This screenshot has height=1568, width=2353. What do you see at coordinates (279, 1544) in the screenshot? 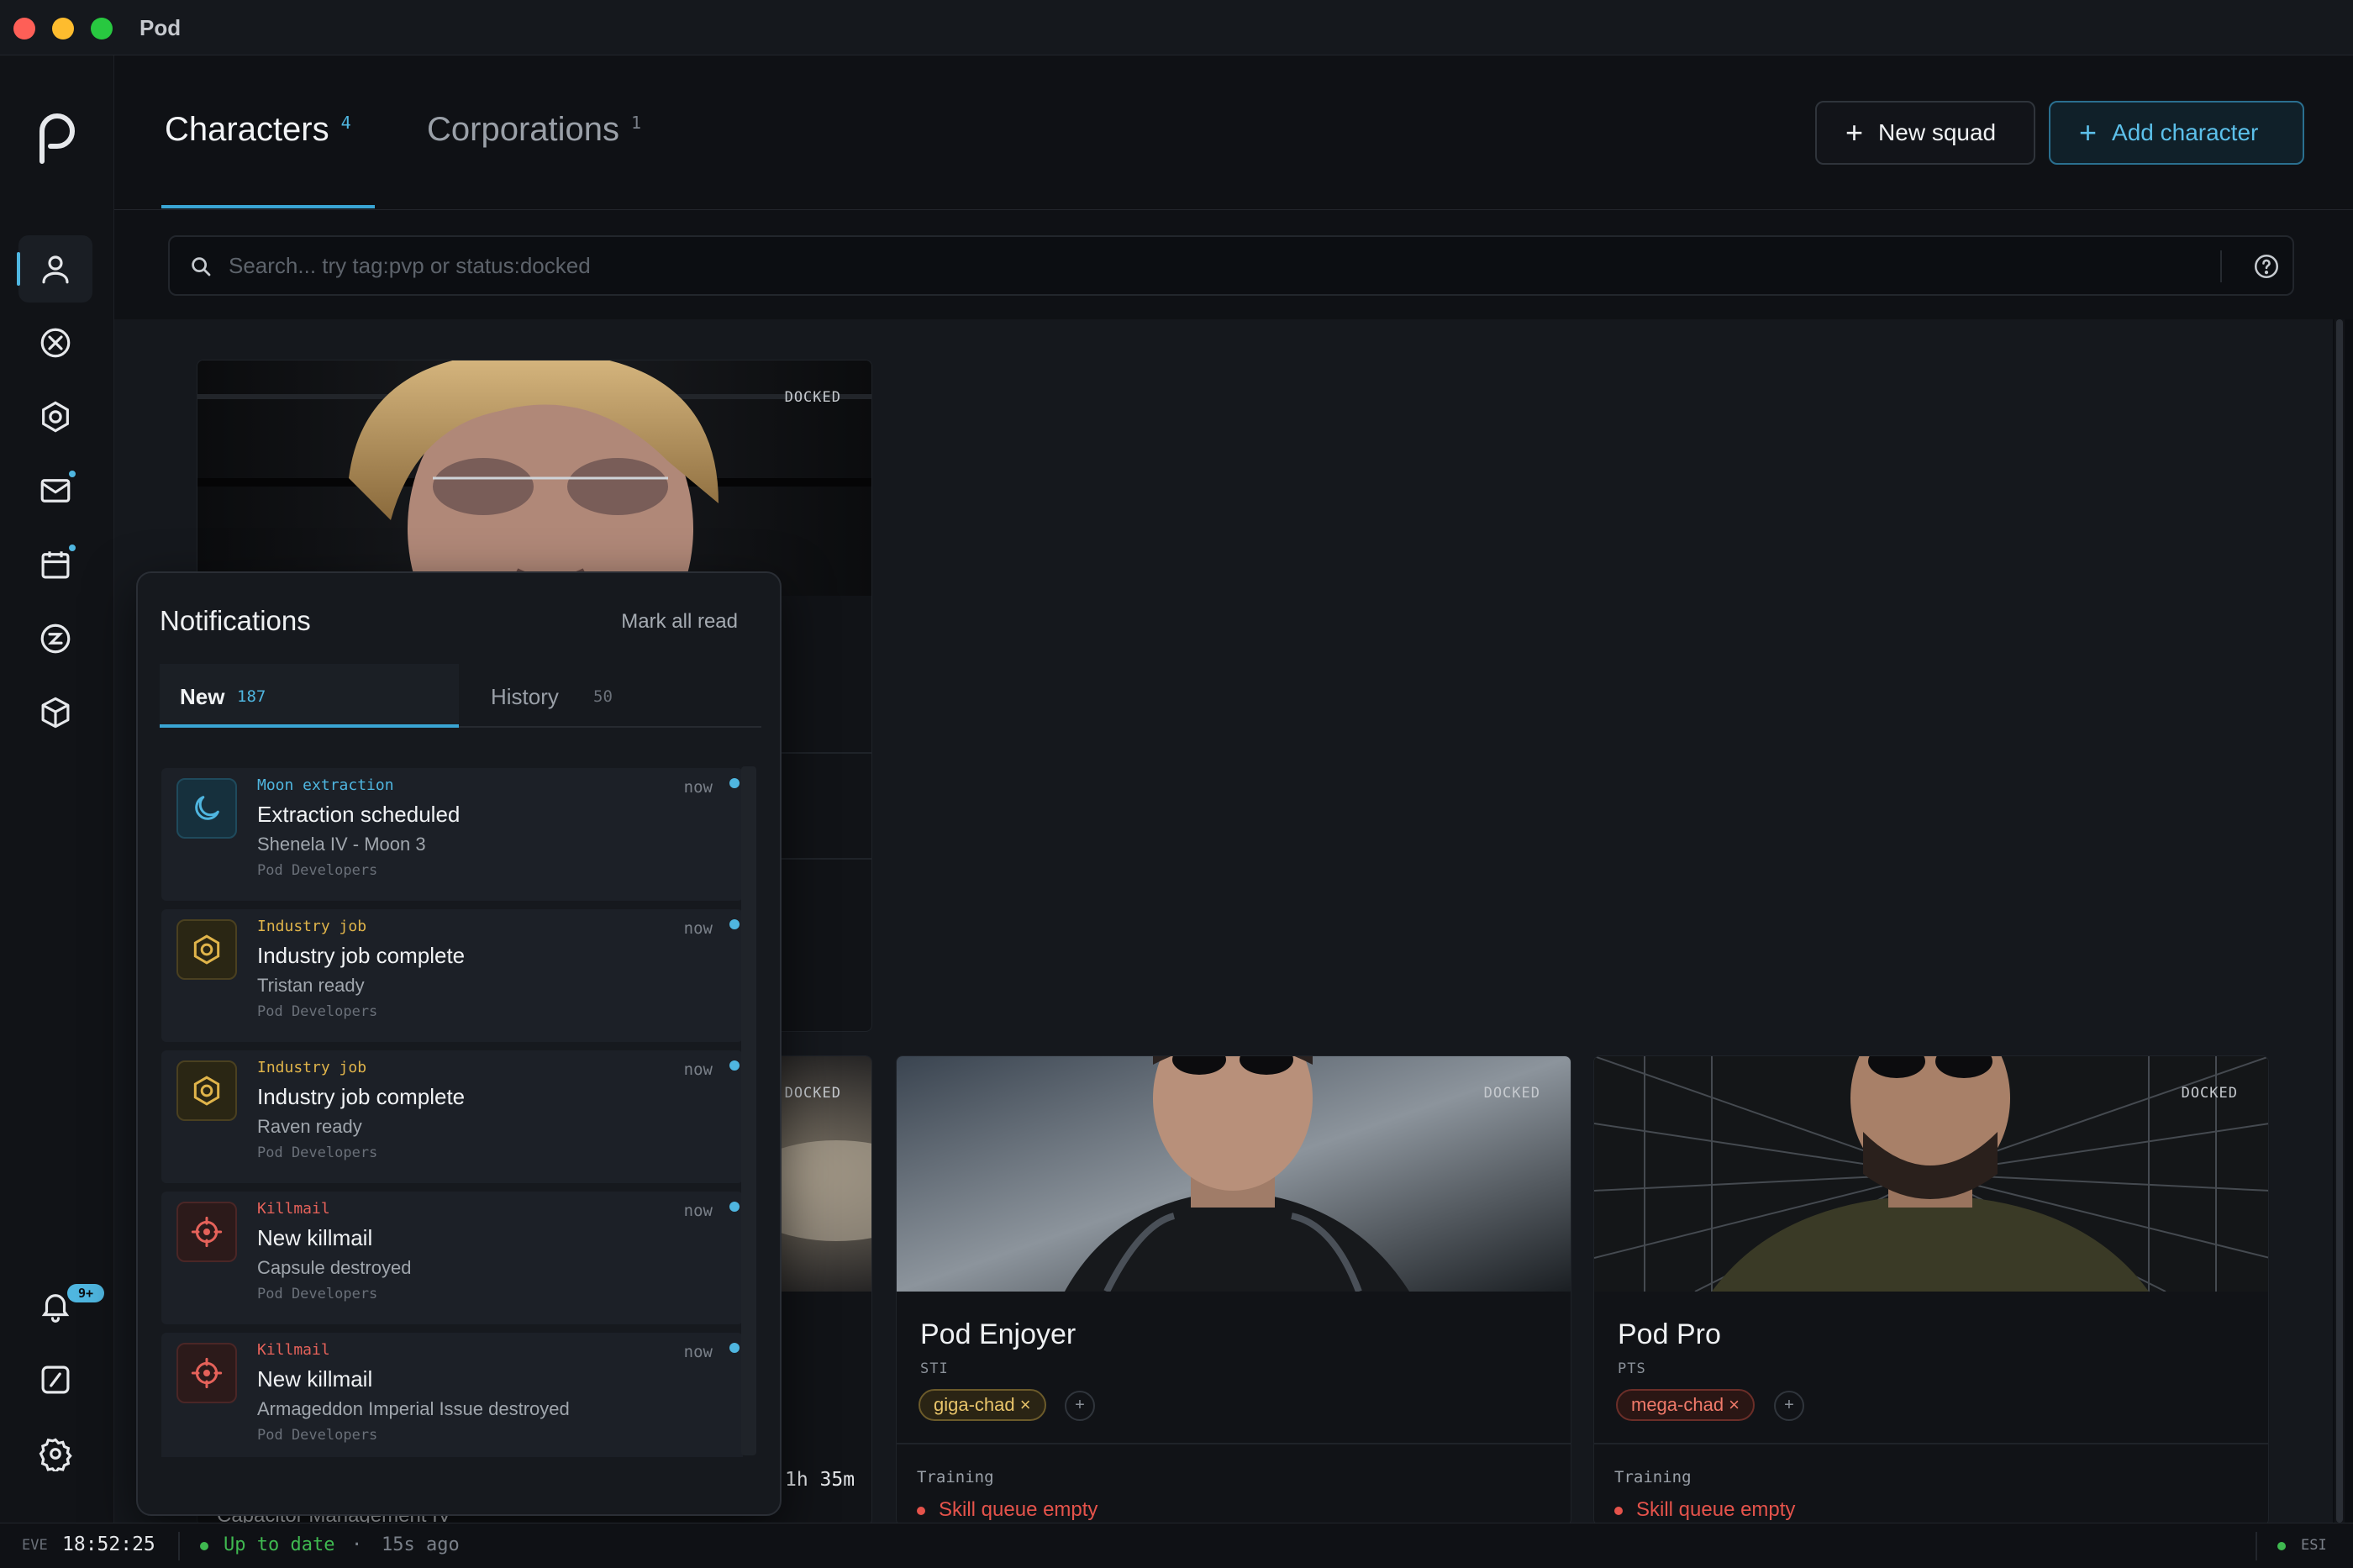
I see `sync-status: Up to date` at bounding box center [279, 1544].